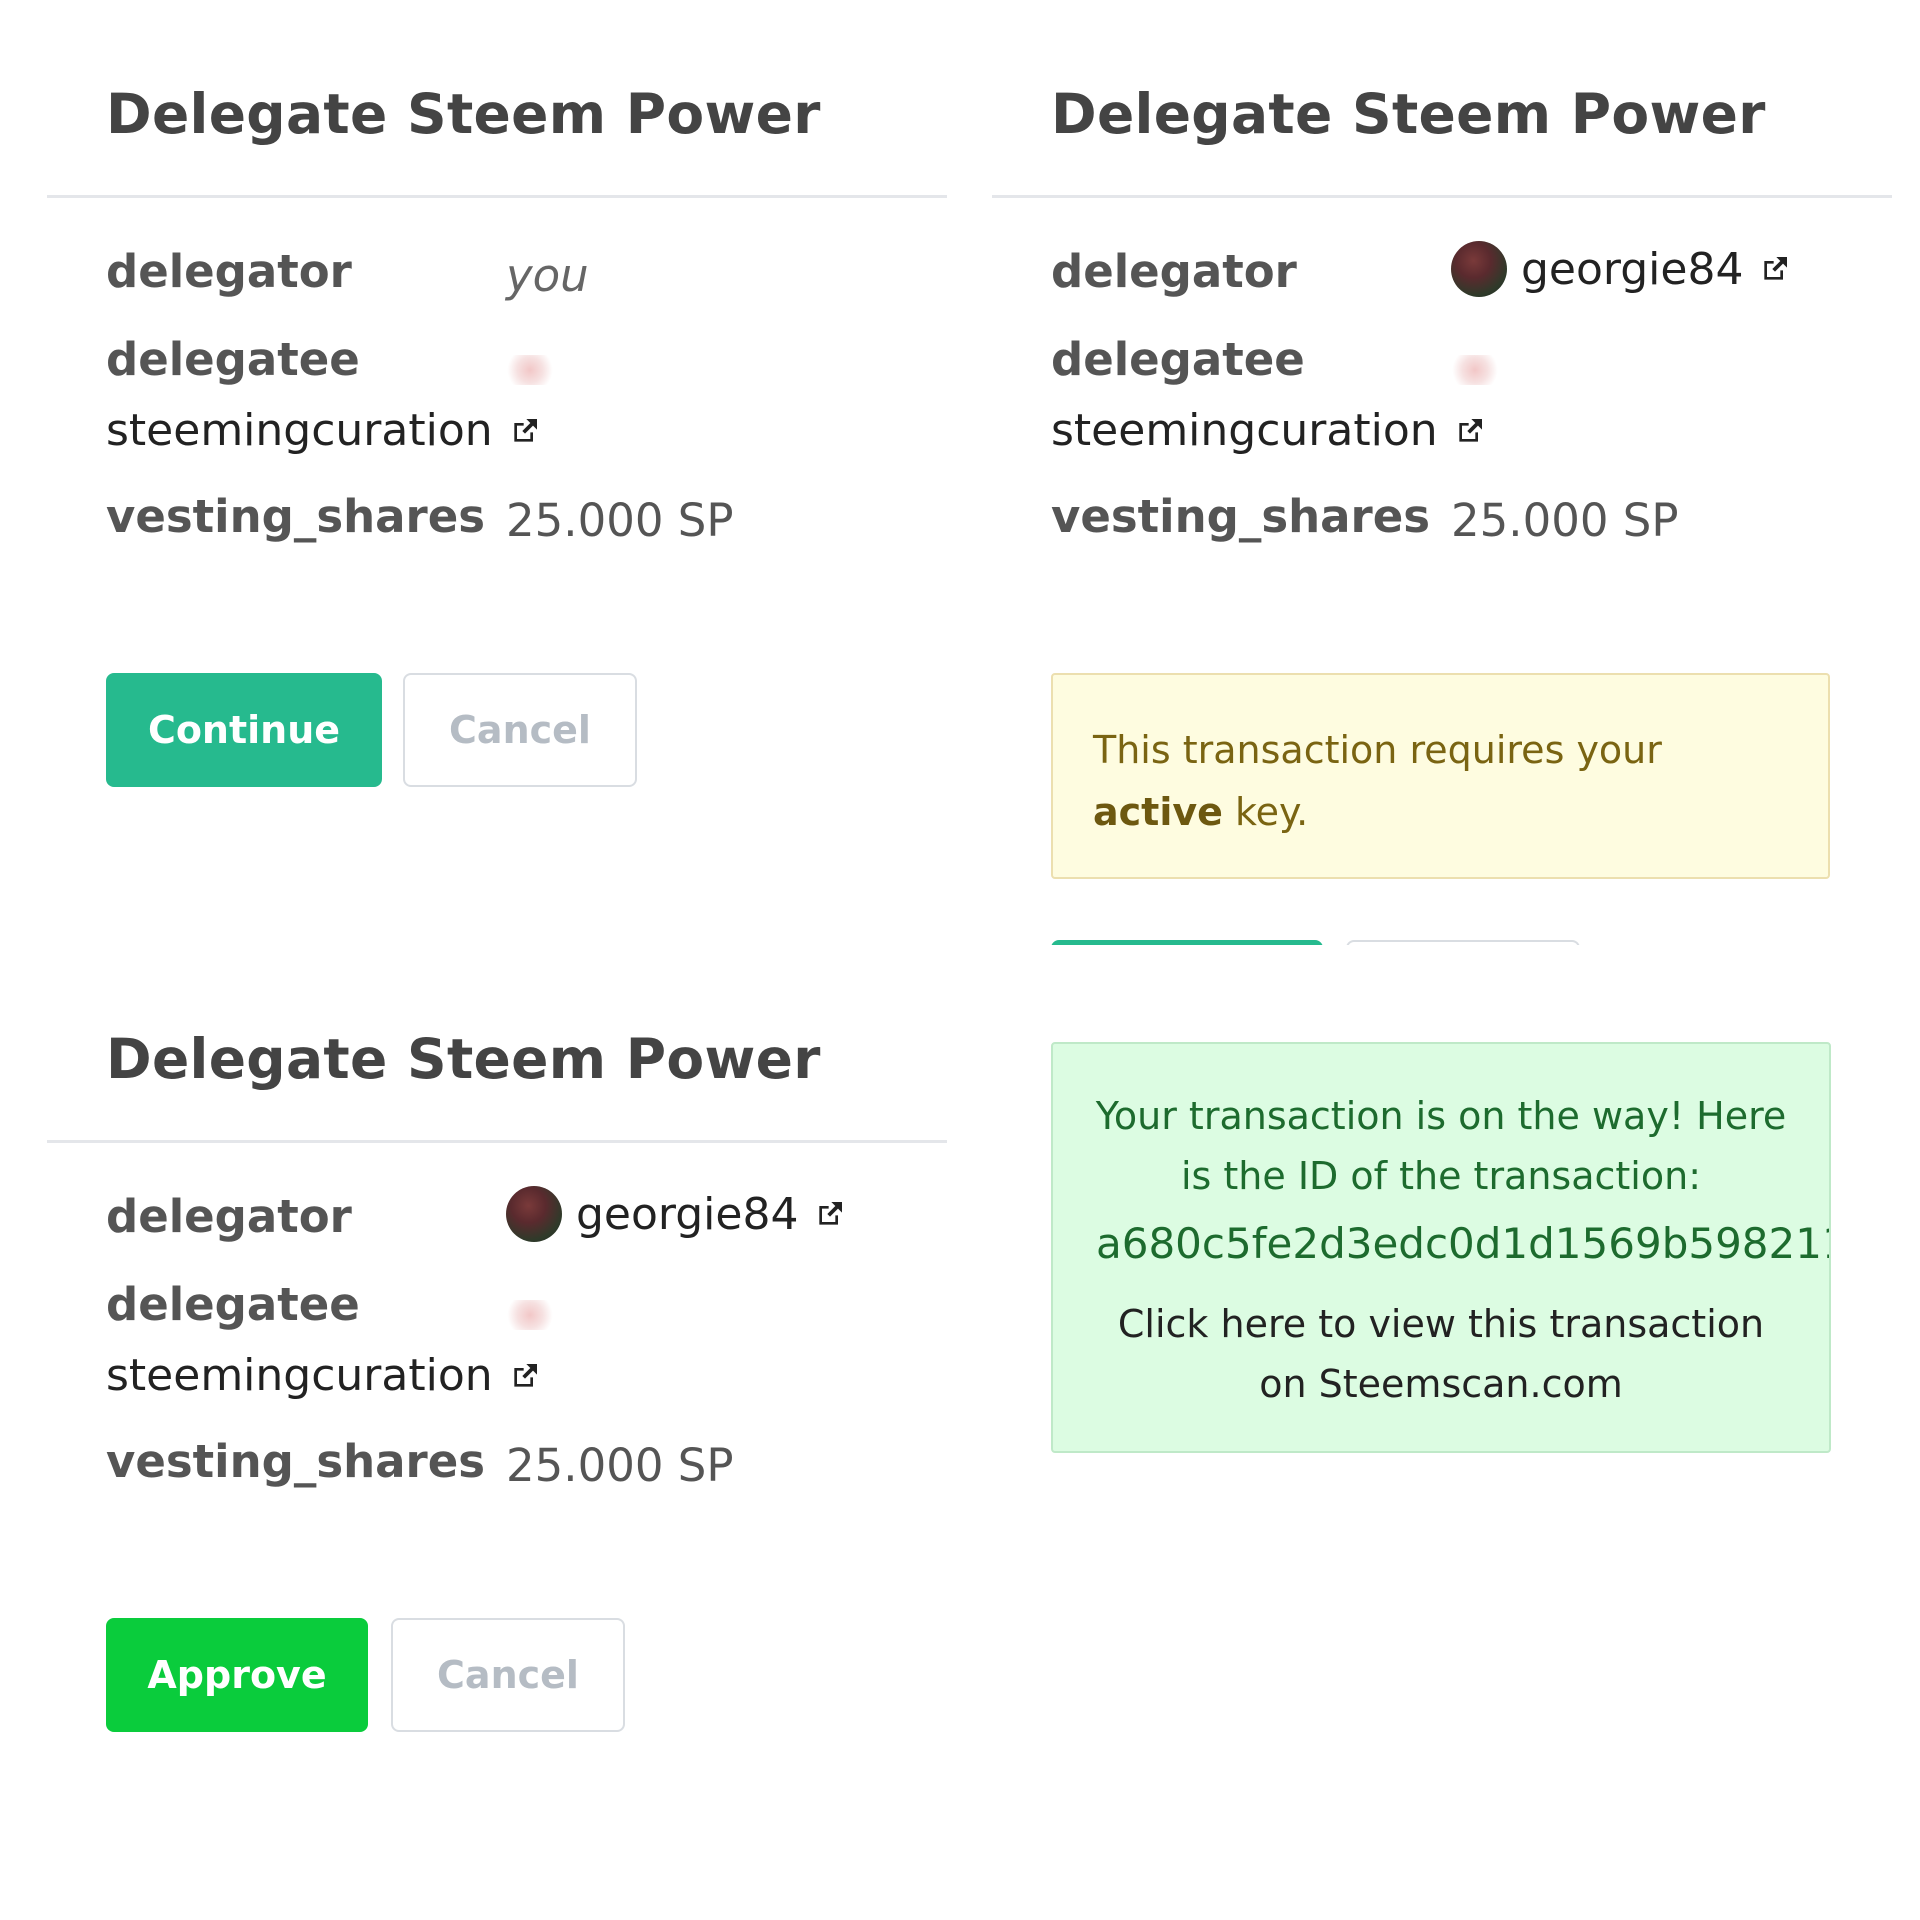 This screenshot has width=1920, height=1920. What do you see at coordinates (1463, 942) in the screenshot?
I see `cancel-button-partial` at bounding box center [1463, 942].